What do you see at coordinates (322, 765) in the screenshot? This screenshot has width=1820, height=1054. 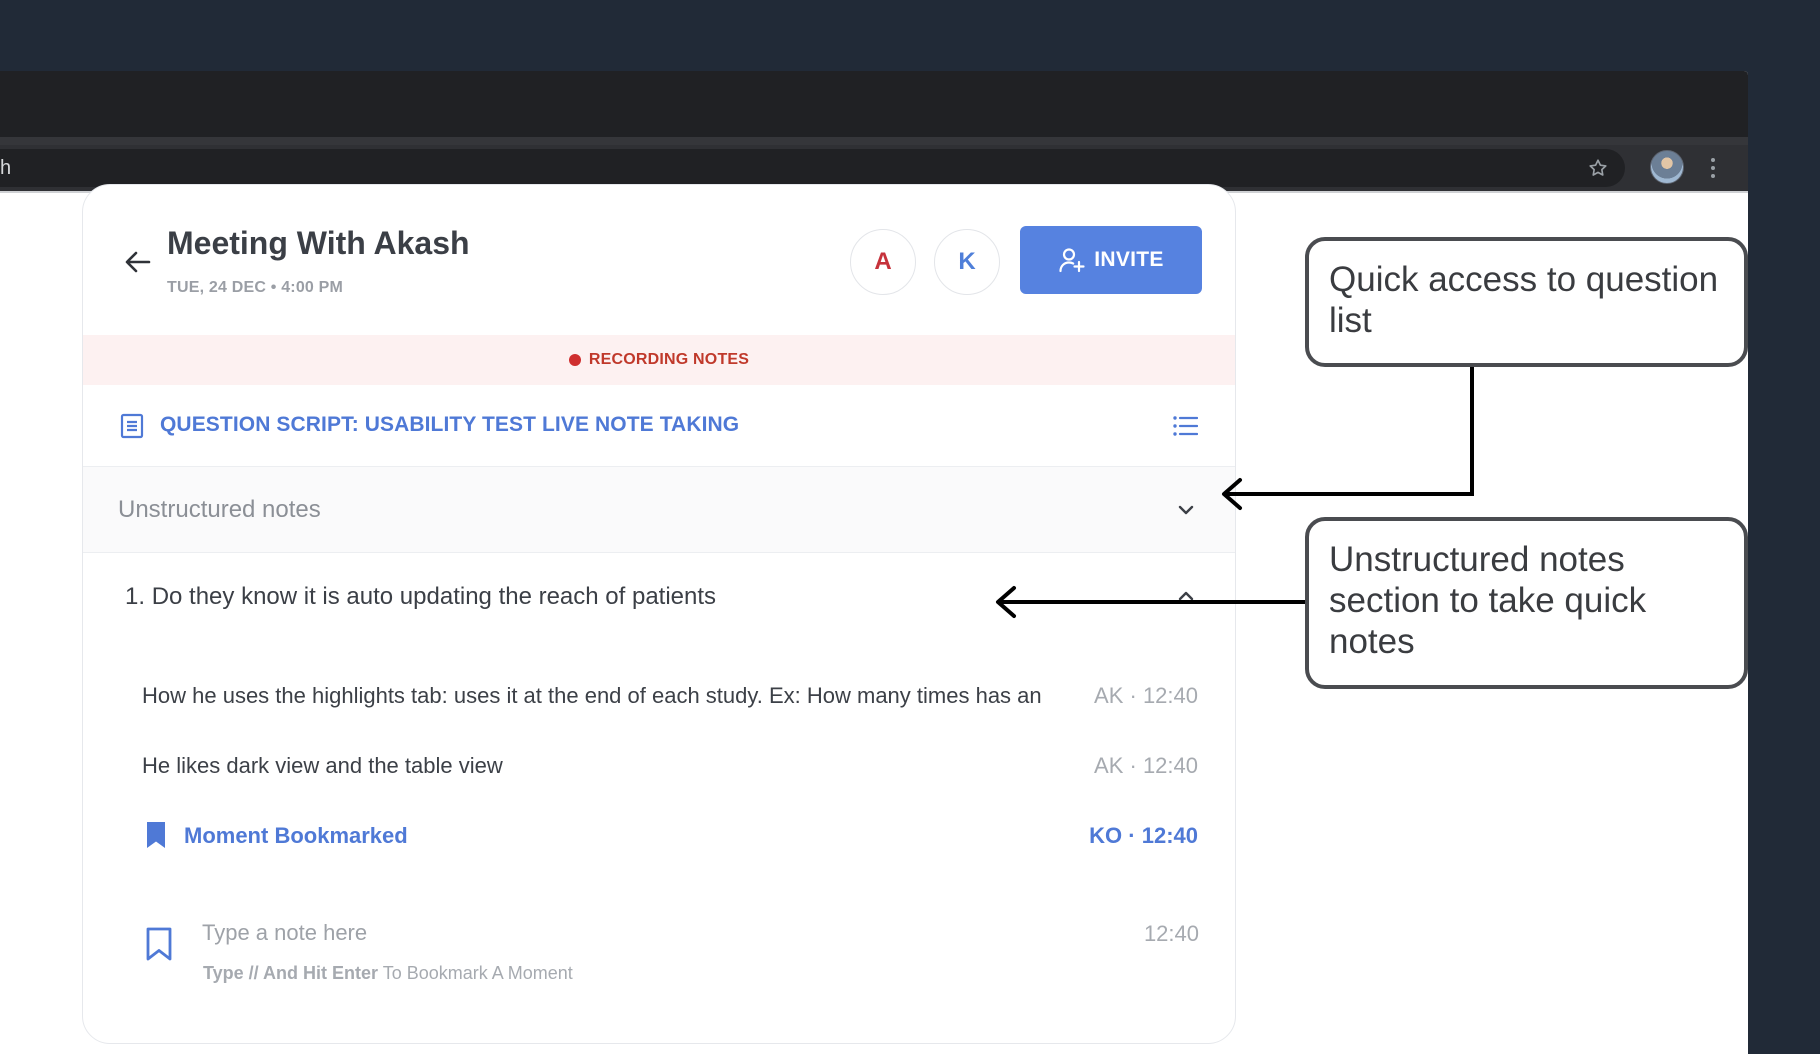 I see `note-text: He likes dark view and the table view` at bounding box center [322, 765].